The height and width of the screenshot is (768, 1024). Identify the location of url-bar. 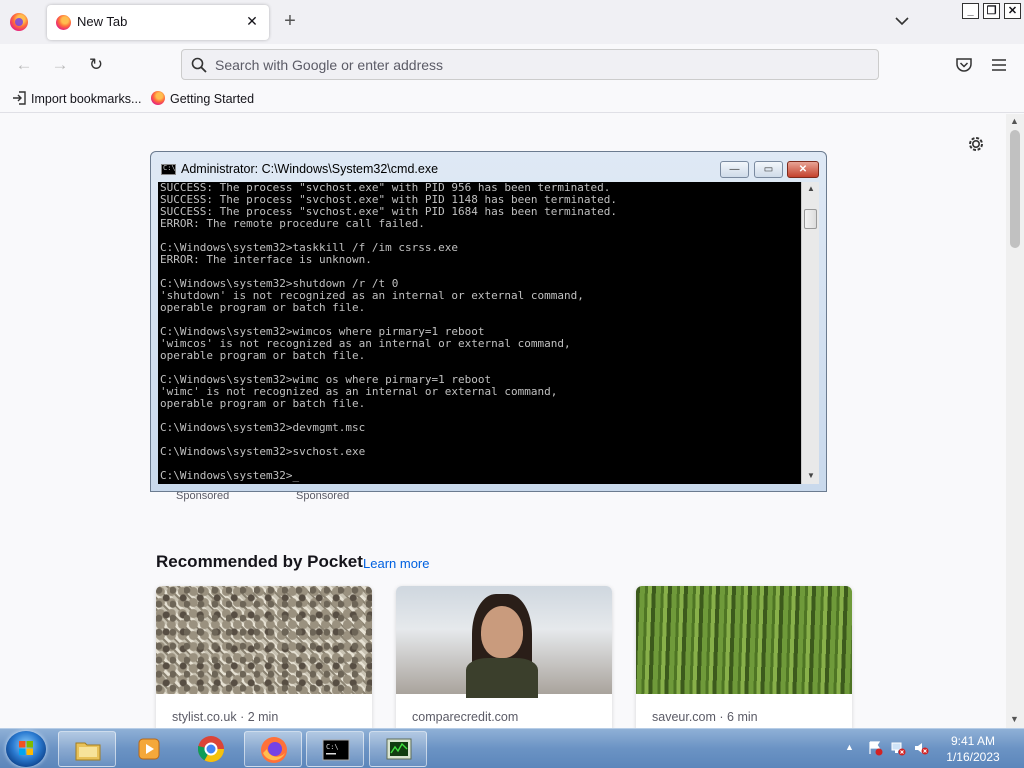
(530, 64).